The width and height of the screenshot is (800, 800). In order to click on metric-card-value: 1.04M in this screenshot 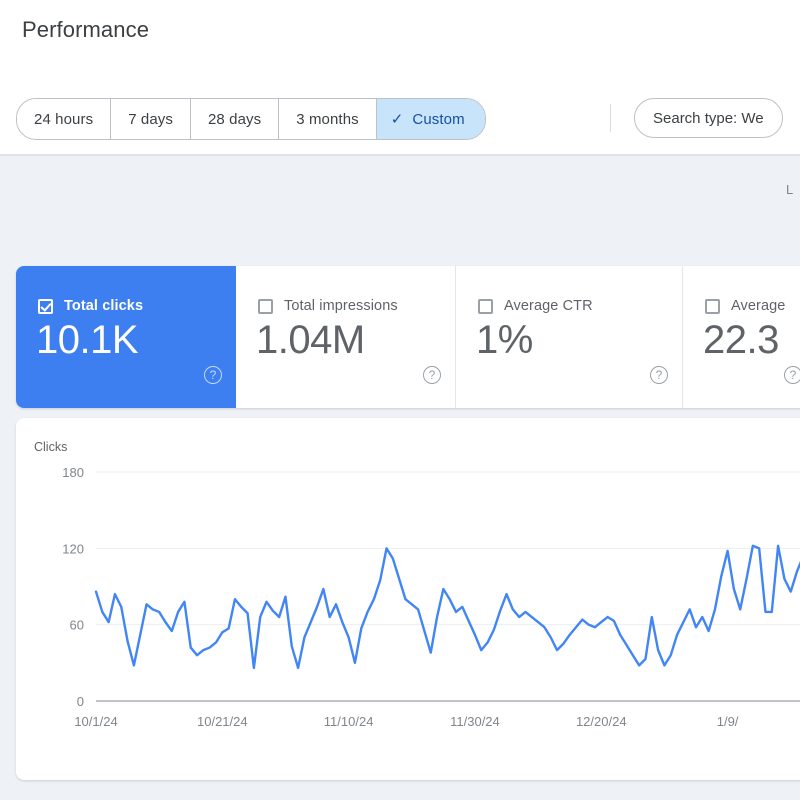, I will do `click(310, 340)`.